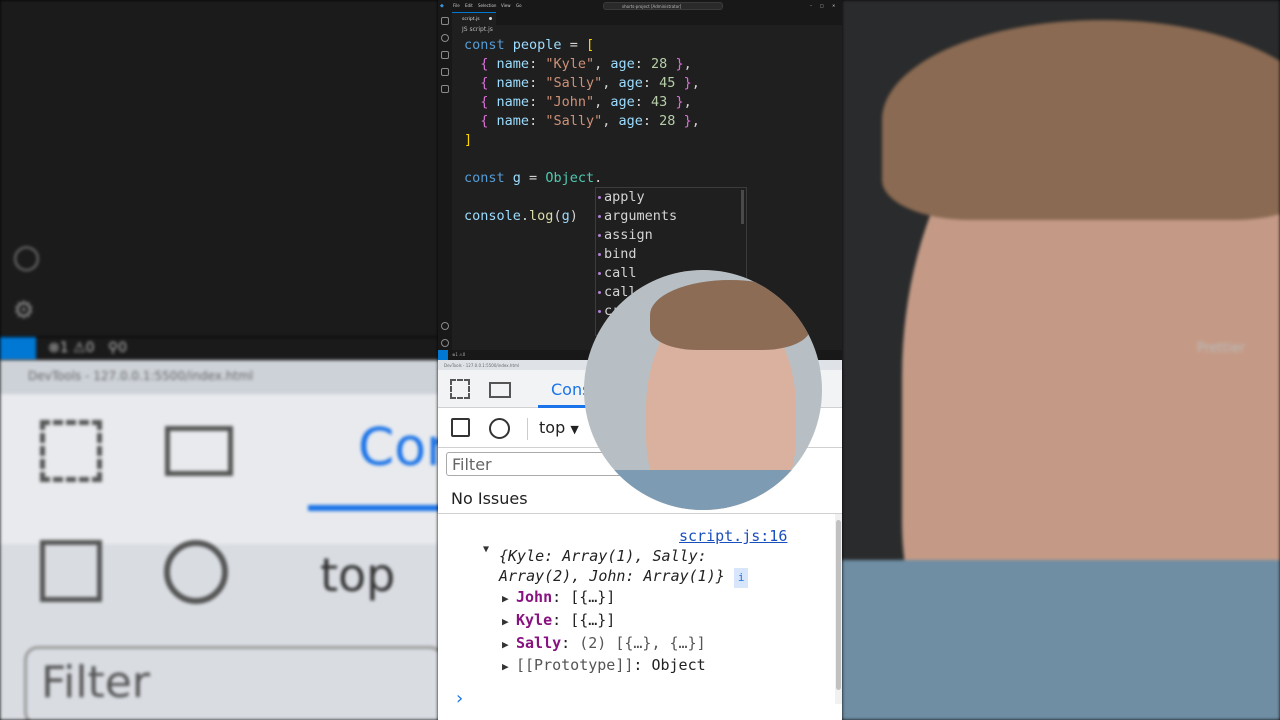  I want to click on suggestion-item: arguments, so click(671, 216).